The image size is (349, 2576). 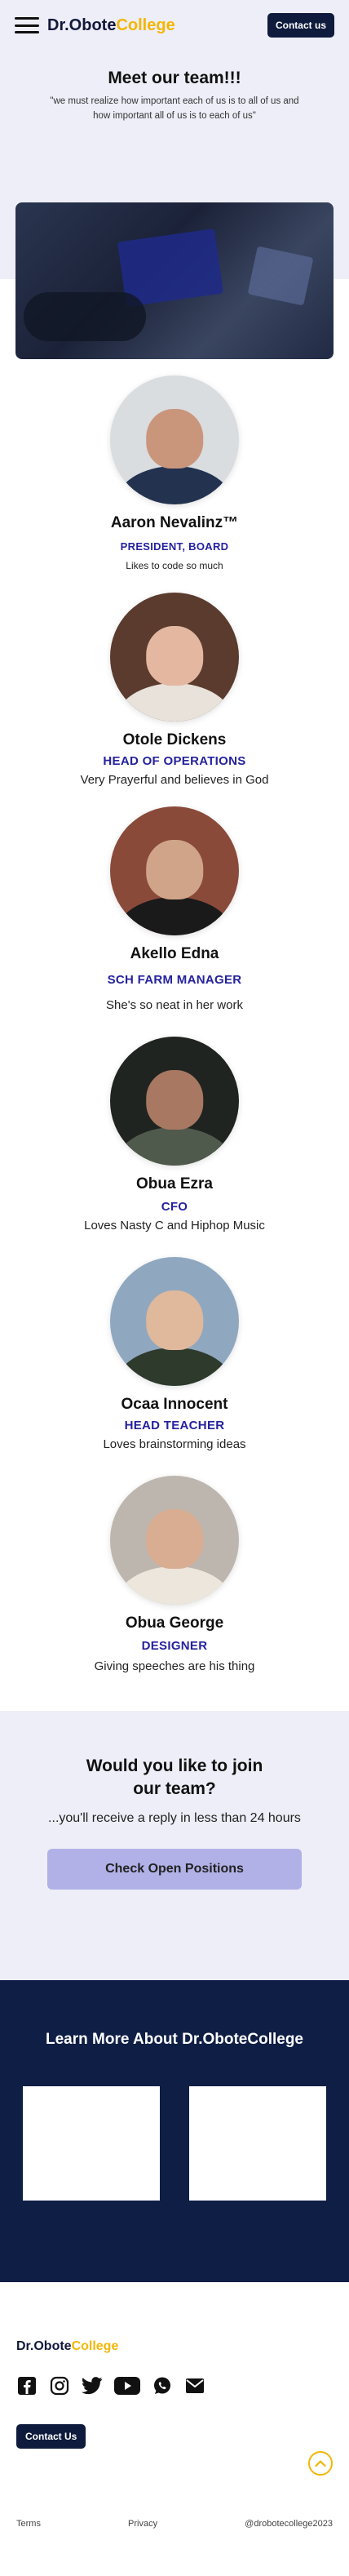 I want to click on terms-link: Terms, so click(x=28, y=2524).